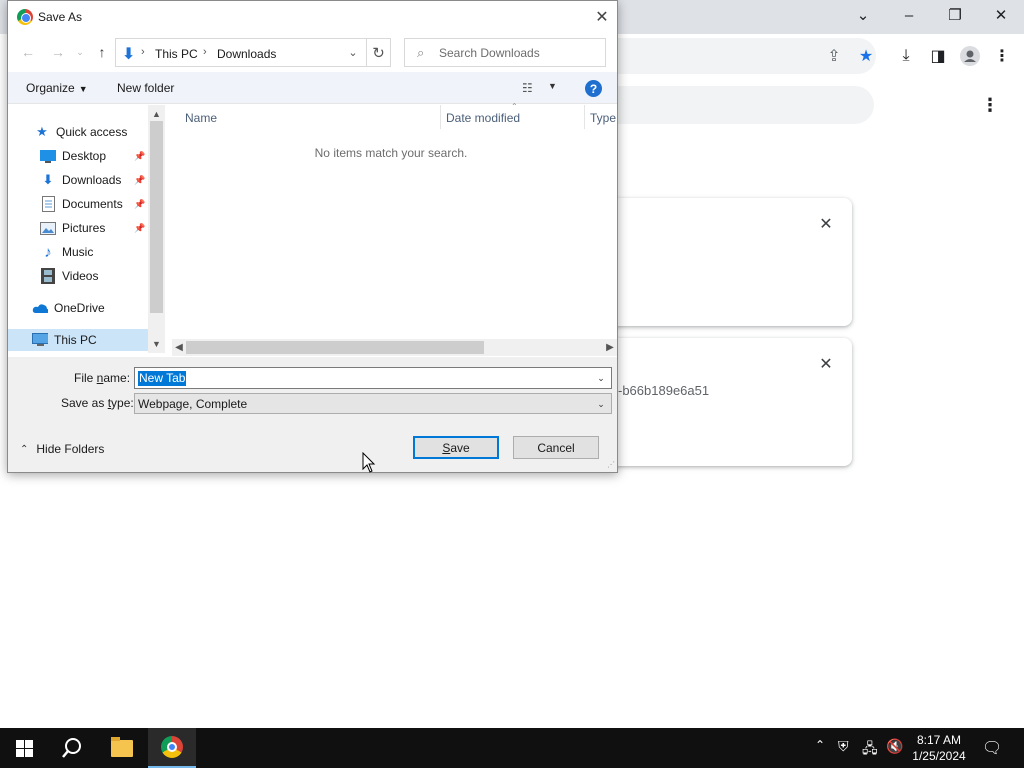  What do you see at coordinates (312, 16) in the screenshot?
I see `dialog-title-bar: Save As ✕` at bounding box center [312, 16].